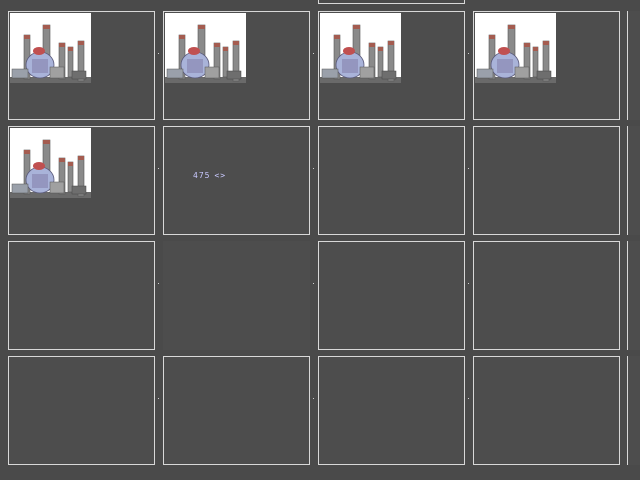 The width and height of the screenshot is (640, 480). I want to click on grid-cell-r1c3, so click(391, 65).